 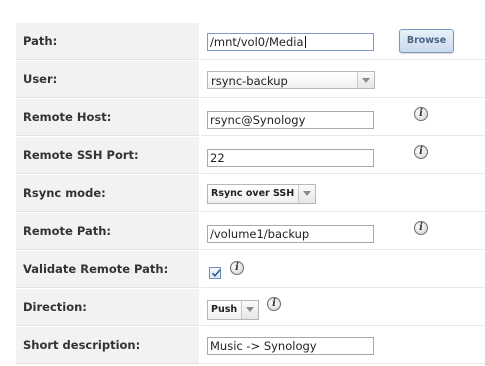 What do you see at coordinates (343, 193) in the screenshot?
I see `rsync-mode-value-cell: Rsync over SSH` at bounding box center [343, 193].